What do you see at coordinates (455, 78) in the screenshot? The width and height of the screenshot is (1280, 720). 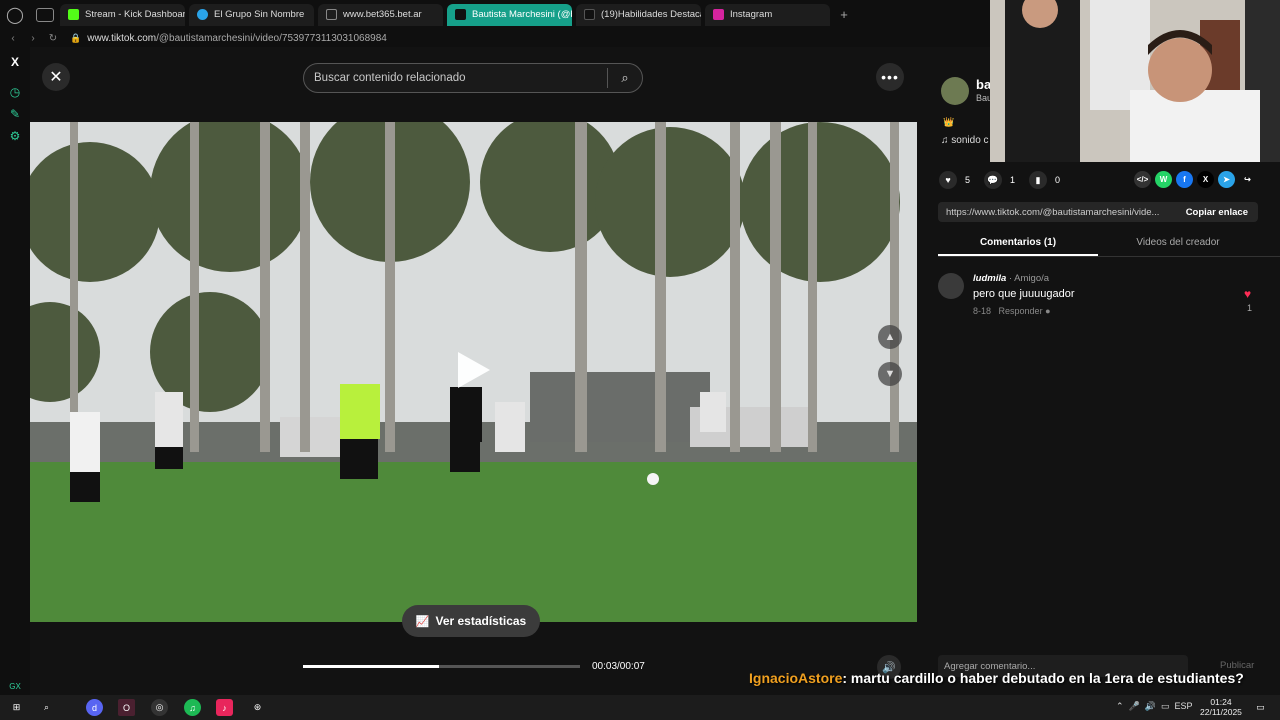 I see `search-input: Buscar contenido relacionado` at bounding box center [455, 78].